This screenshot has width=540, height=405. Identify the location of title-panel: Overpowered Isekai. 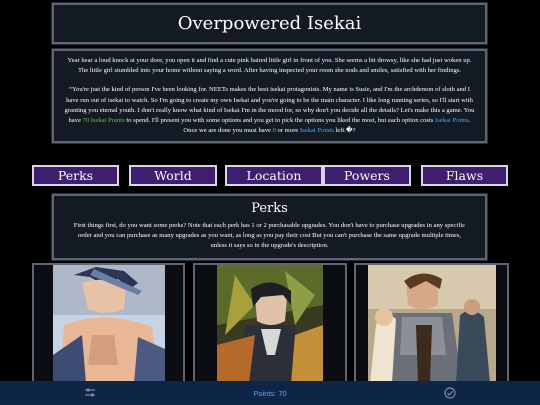
(269, 23).